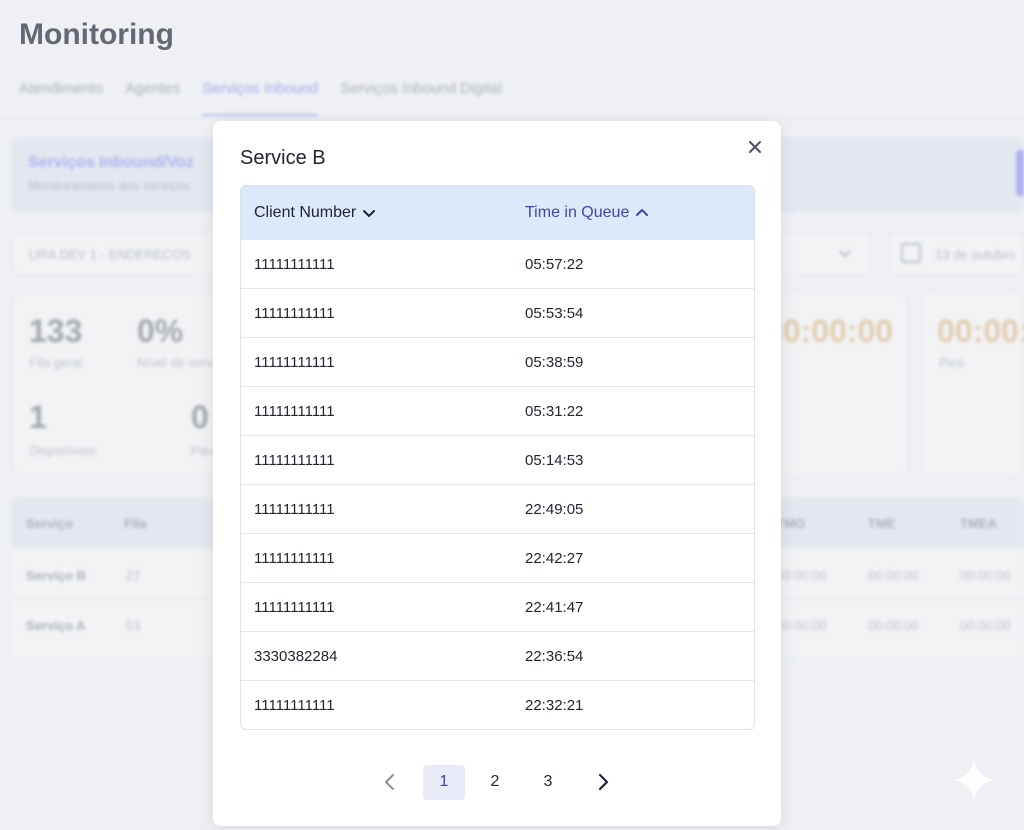 This screenshot has width=1024, height=830. What do you see at coordinates (369, 213) in the screenshot?
I see `chevron-down-icon` at bounding box center [369, 213].